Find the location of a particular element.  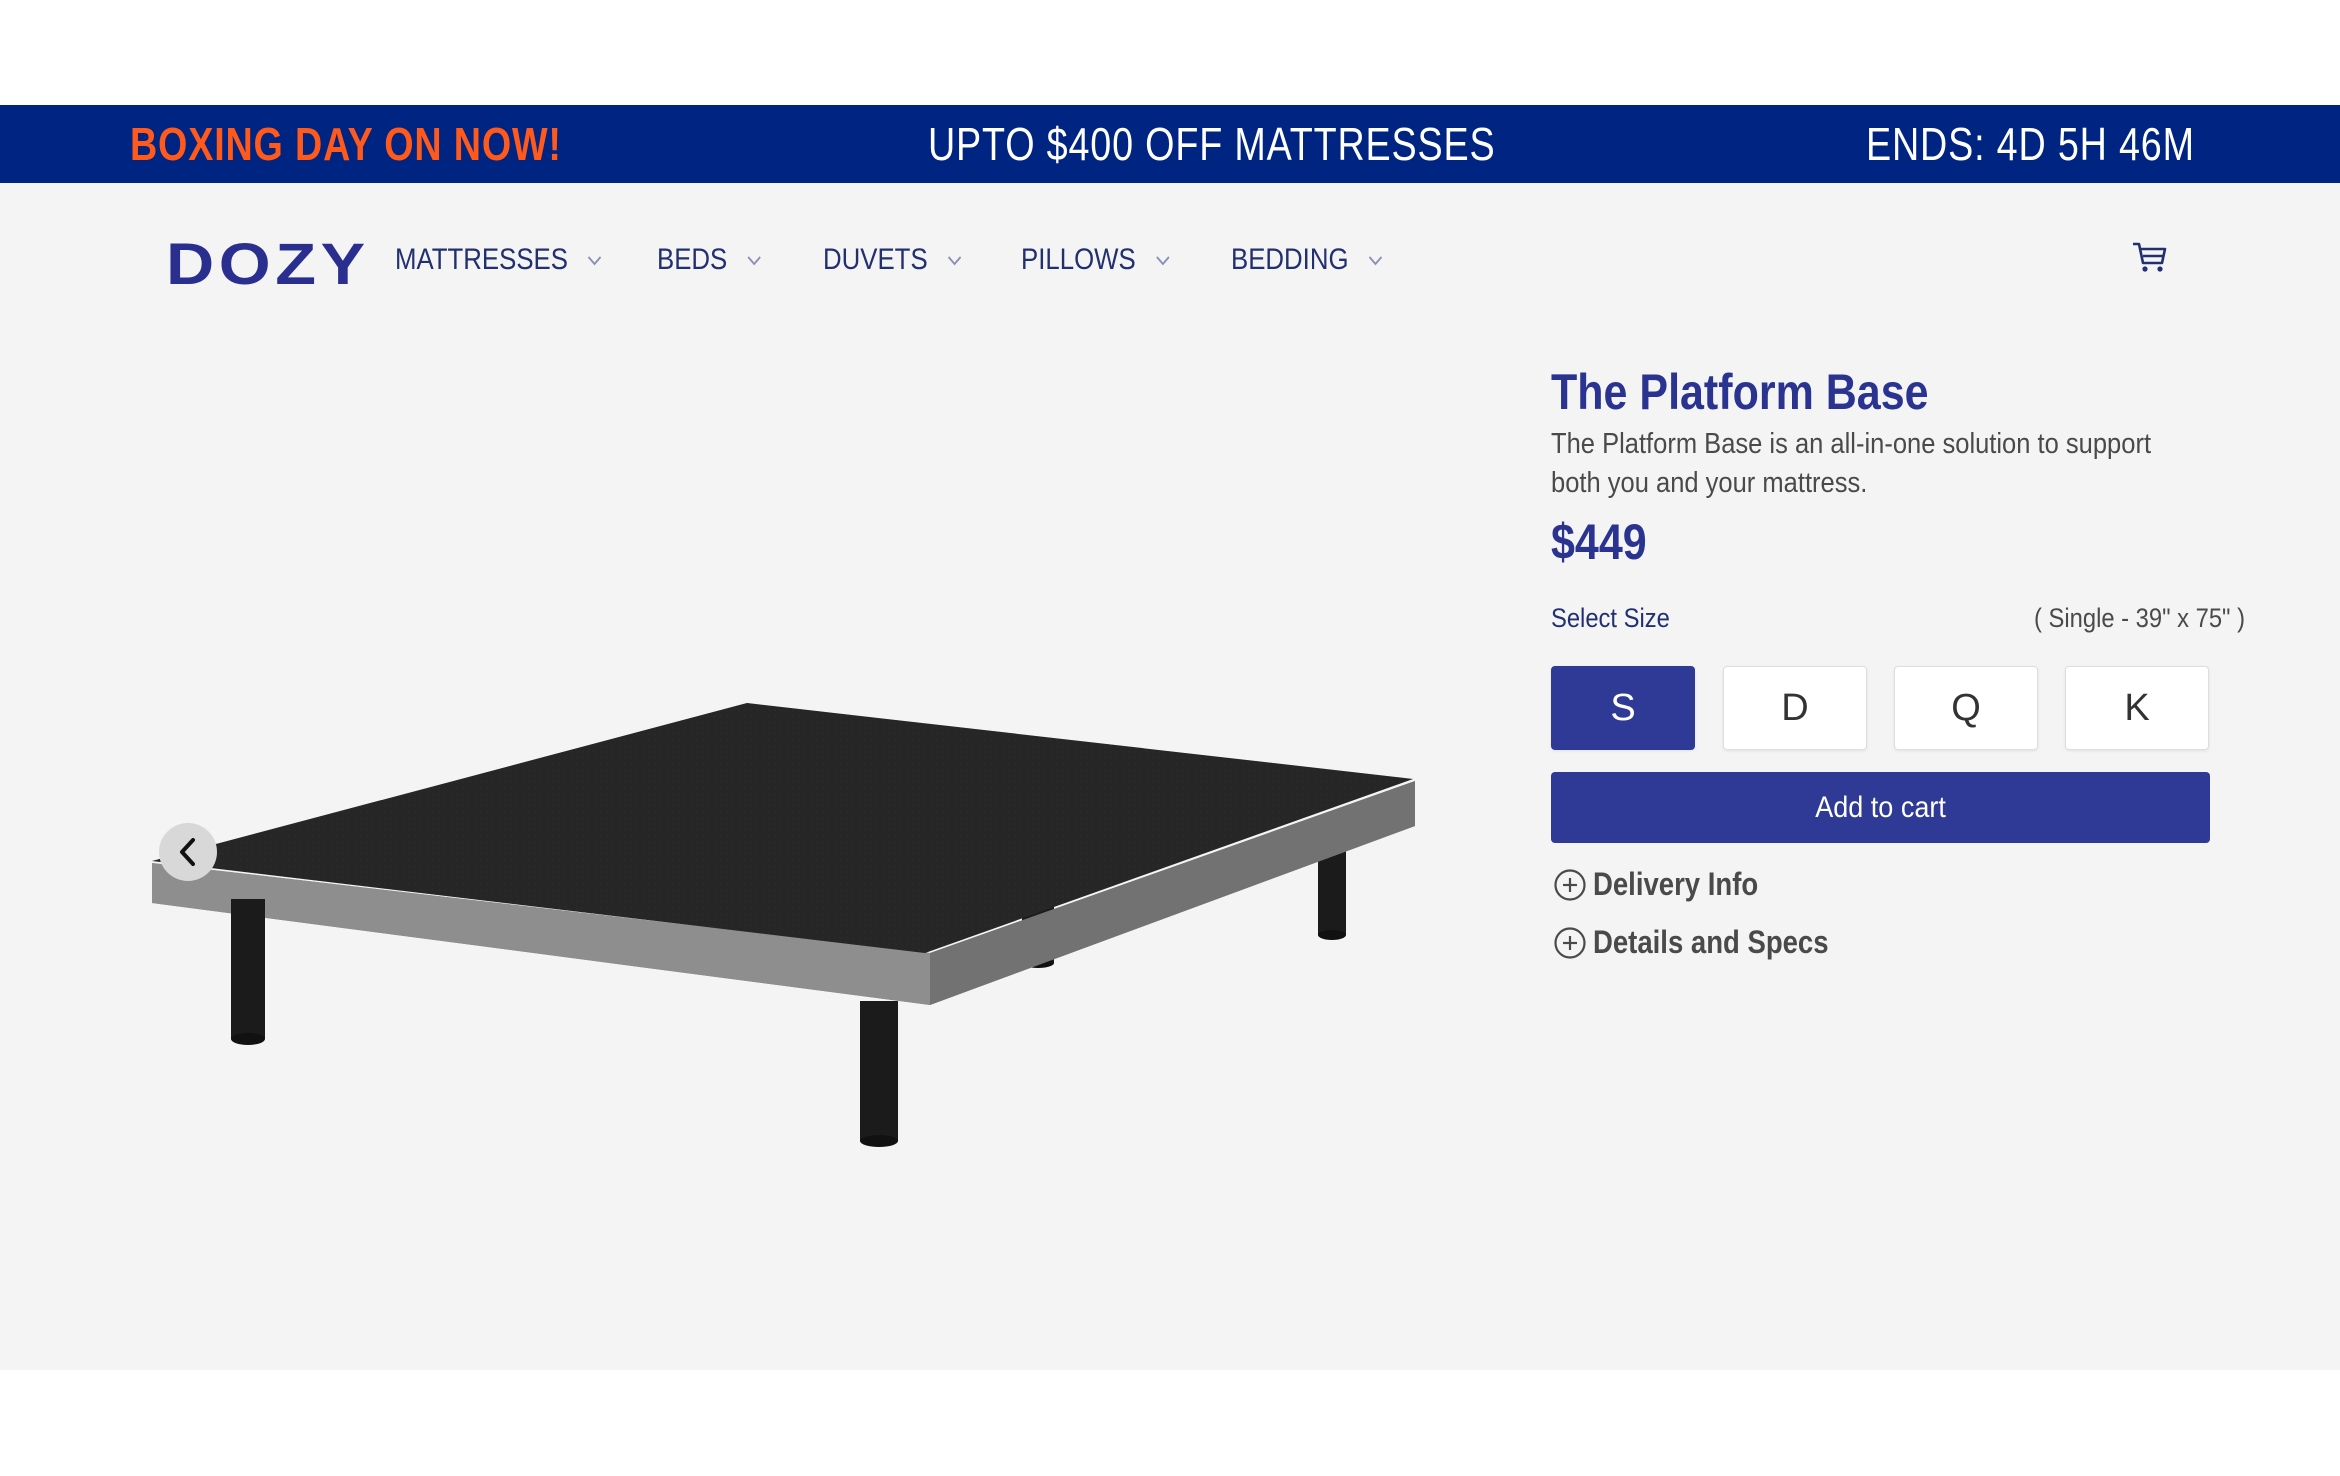

size-option-queen: Q is located at coordinates (1966, 708).